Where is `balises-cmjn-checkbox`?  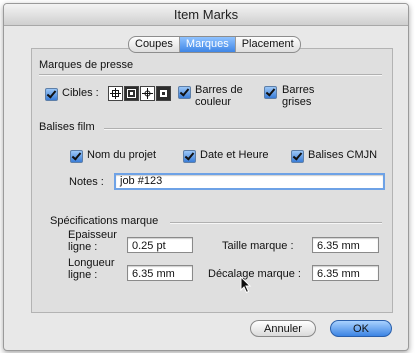
balises-cmjn-checkbox is located at coordinates (297, 156).